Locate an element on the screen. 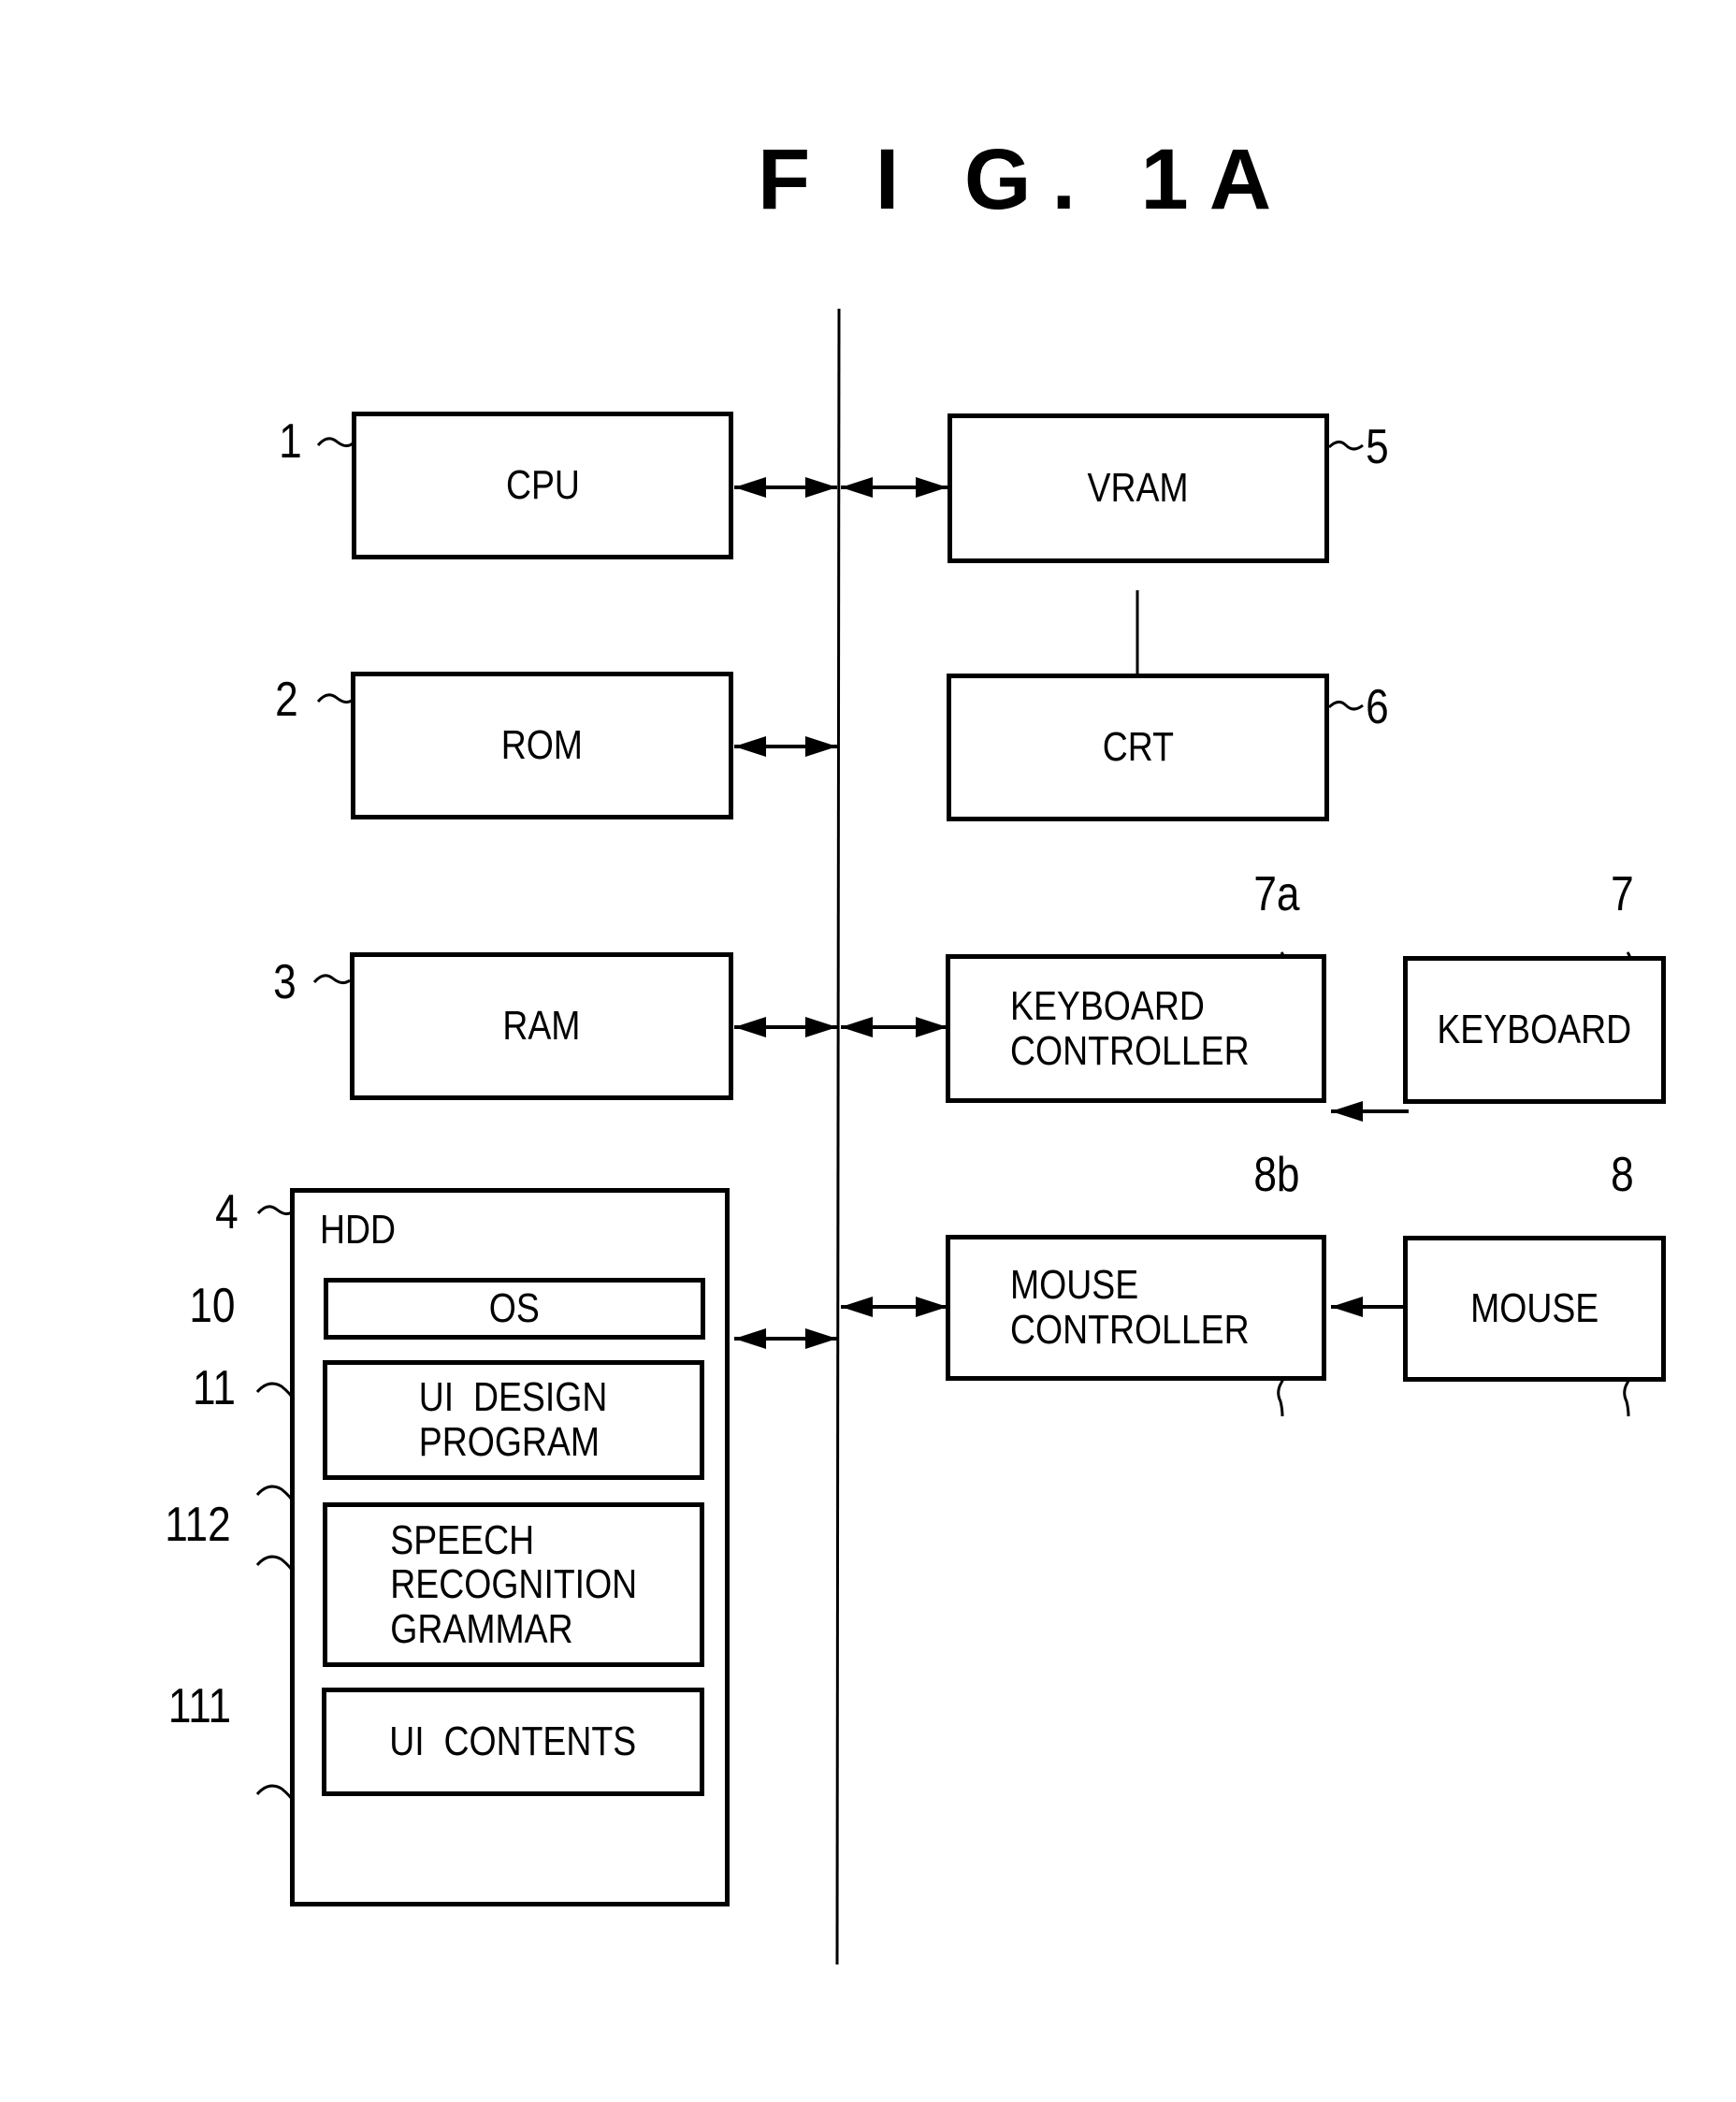 The image size is (1736, 2102). os-block: OS is located at coordinates (514, 1309).